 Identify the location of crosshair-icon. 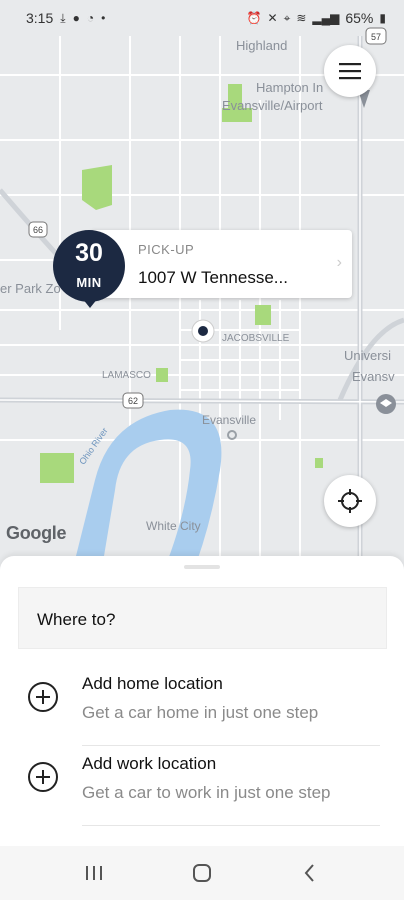
(350, 501).